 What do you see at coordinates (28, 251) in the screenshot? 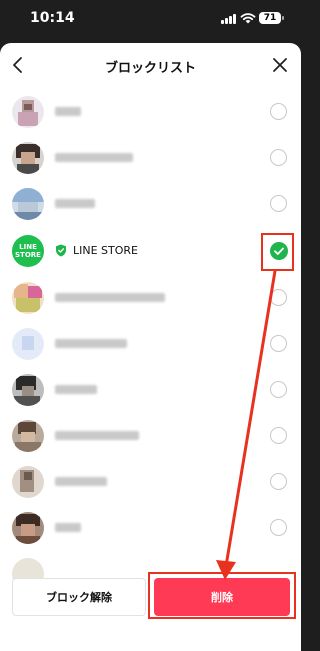
I see `line-store-avatar: LINE STORE` at bounding box center [28, 251].